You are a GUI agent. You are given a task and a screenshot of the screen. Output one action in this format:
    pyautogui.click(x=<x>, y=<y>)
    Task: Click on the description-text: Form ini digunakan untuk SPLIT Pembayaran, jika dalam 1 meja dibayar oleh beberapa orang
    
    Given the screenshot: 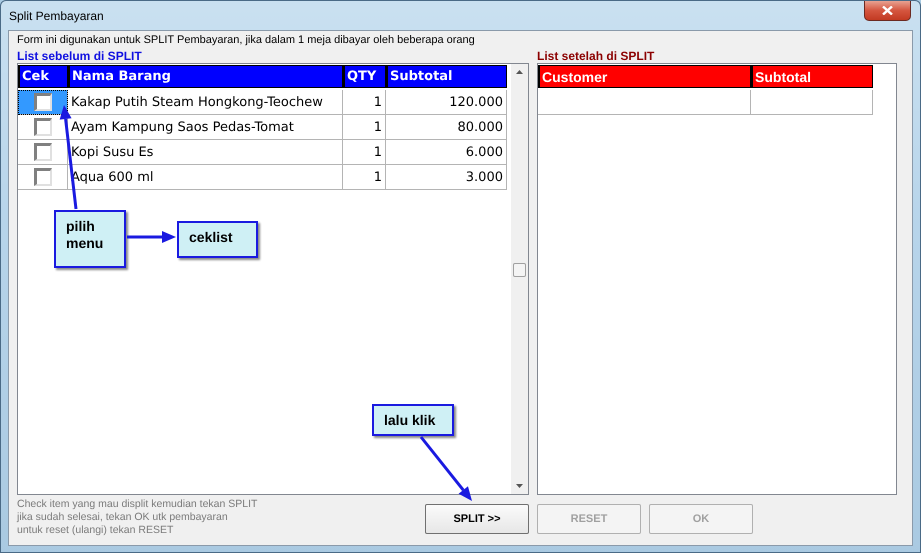 What is the action you would take?
    pyautogui.click(x=246, y=41)
    